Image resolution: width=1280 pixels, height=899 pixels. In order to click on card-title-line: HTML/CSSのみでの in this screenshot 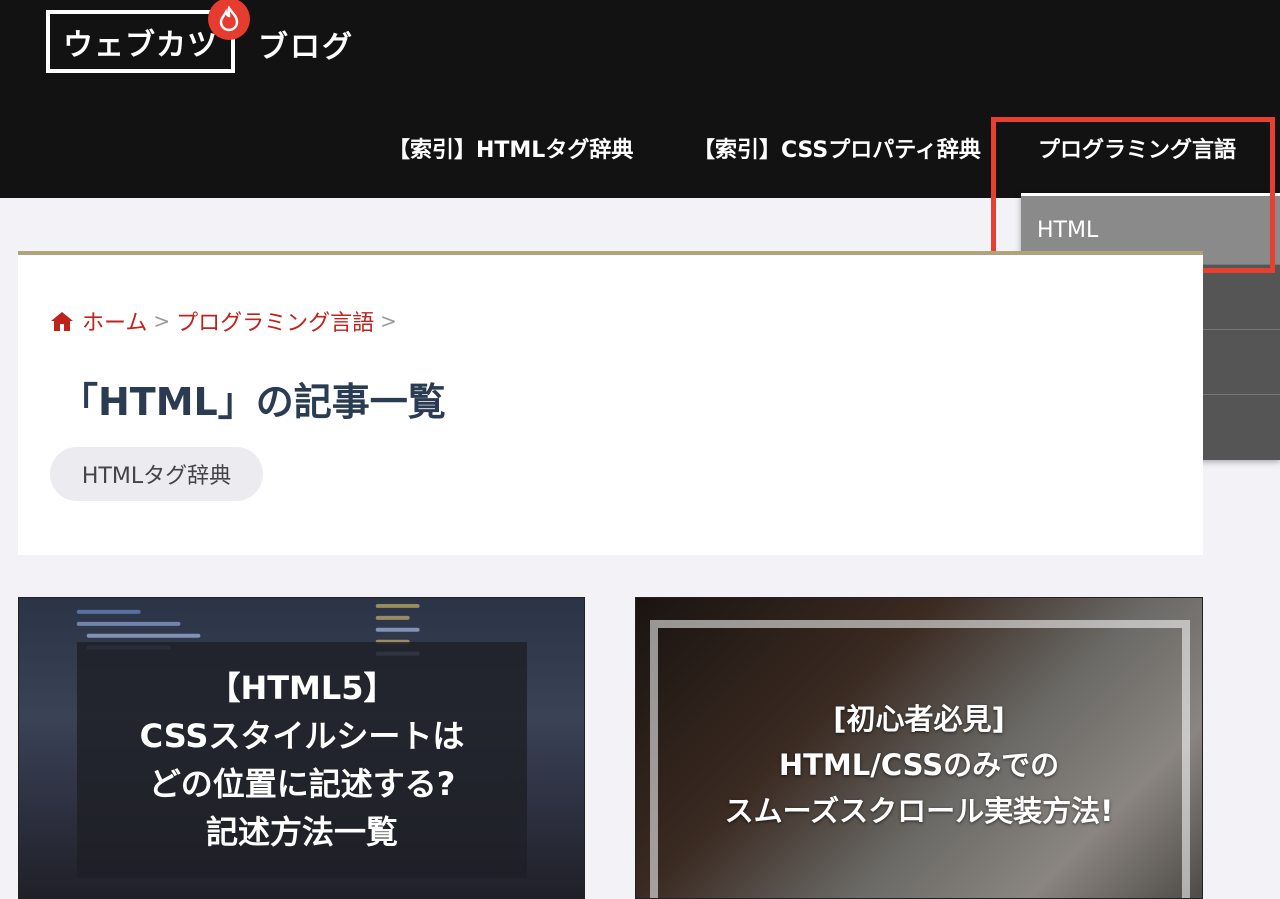, I will do `click(919, 765)`.